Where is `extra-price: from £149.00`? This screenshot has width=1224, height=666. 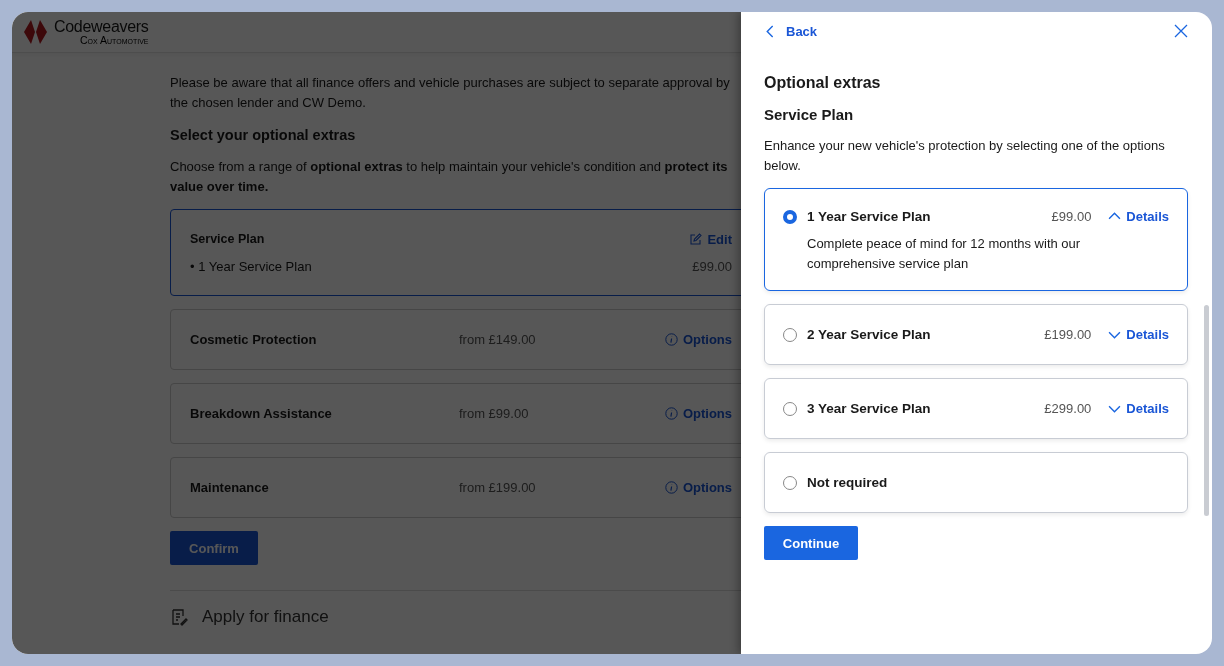 extra-price: from £149.00 is located at coordinates (498, 339).